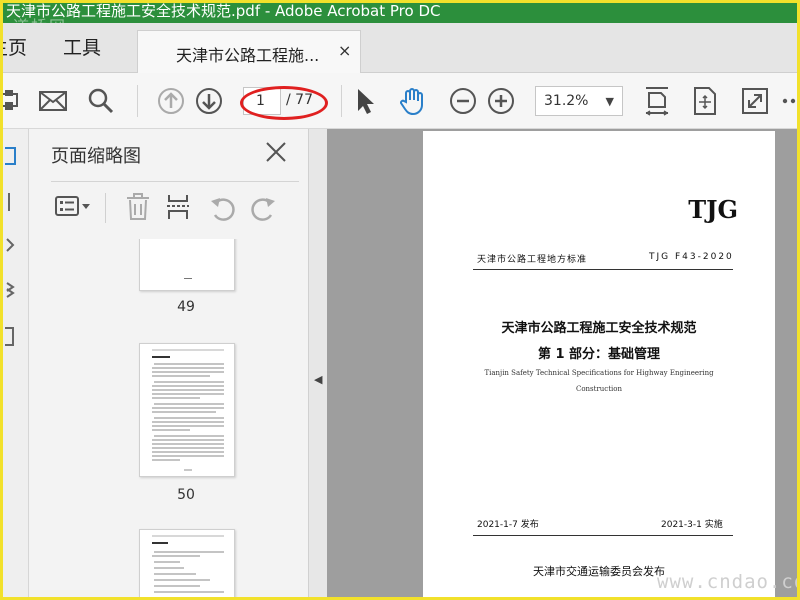  I want to click on hand-tool-icon, so click(413, 101).